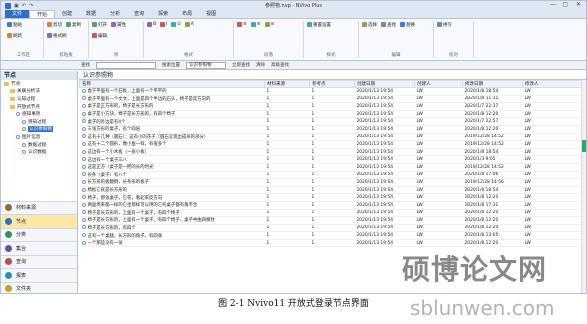 Image resolution: width=587 pixels, height=324 pixels. Describe the element at coordinates (287, 167) in the screenshot. I see `table-cell: 1` at that location.